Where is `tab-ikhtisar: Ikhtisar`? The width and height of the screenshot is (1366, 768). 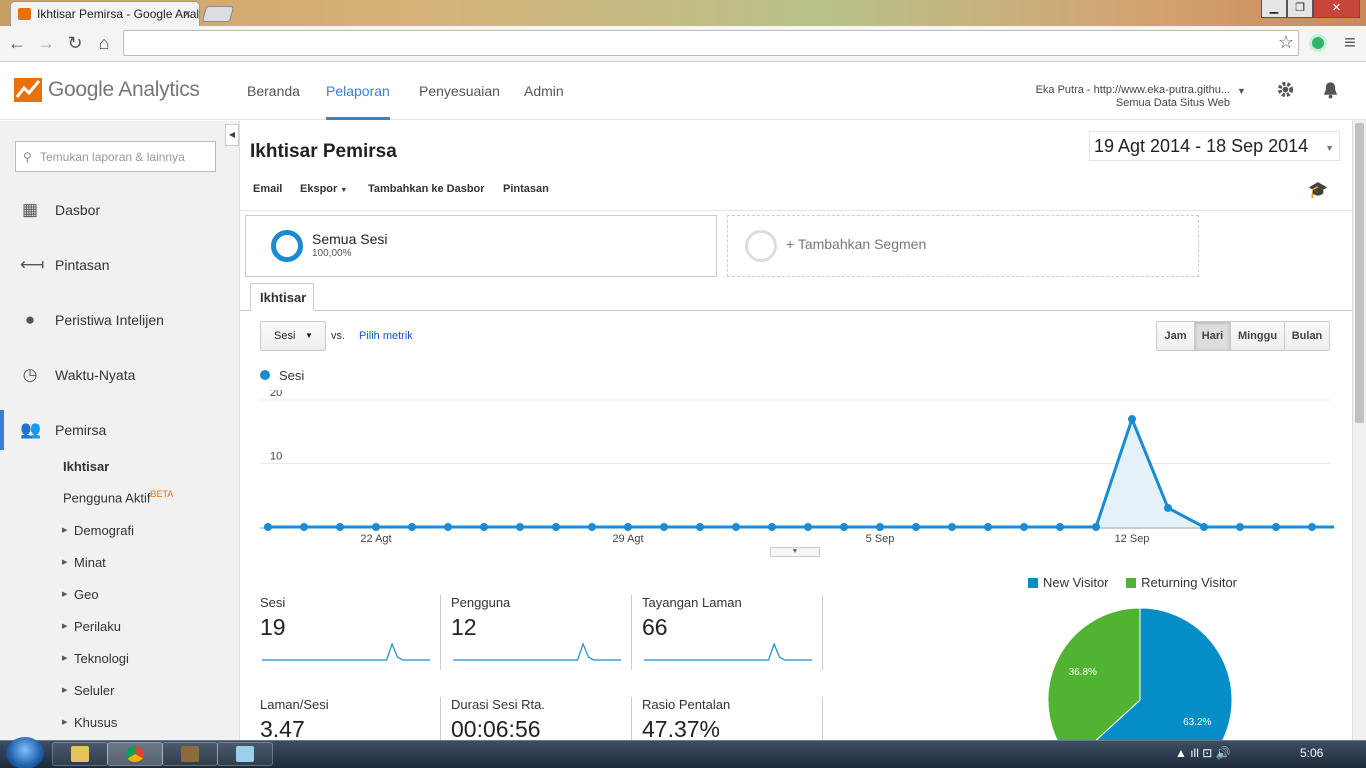
tab-ikhtisar: Ikhtisar is located at coordinates (282, 297).